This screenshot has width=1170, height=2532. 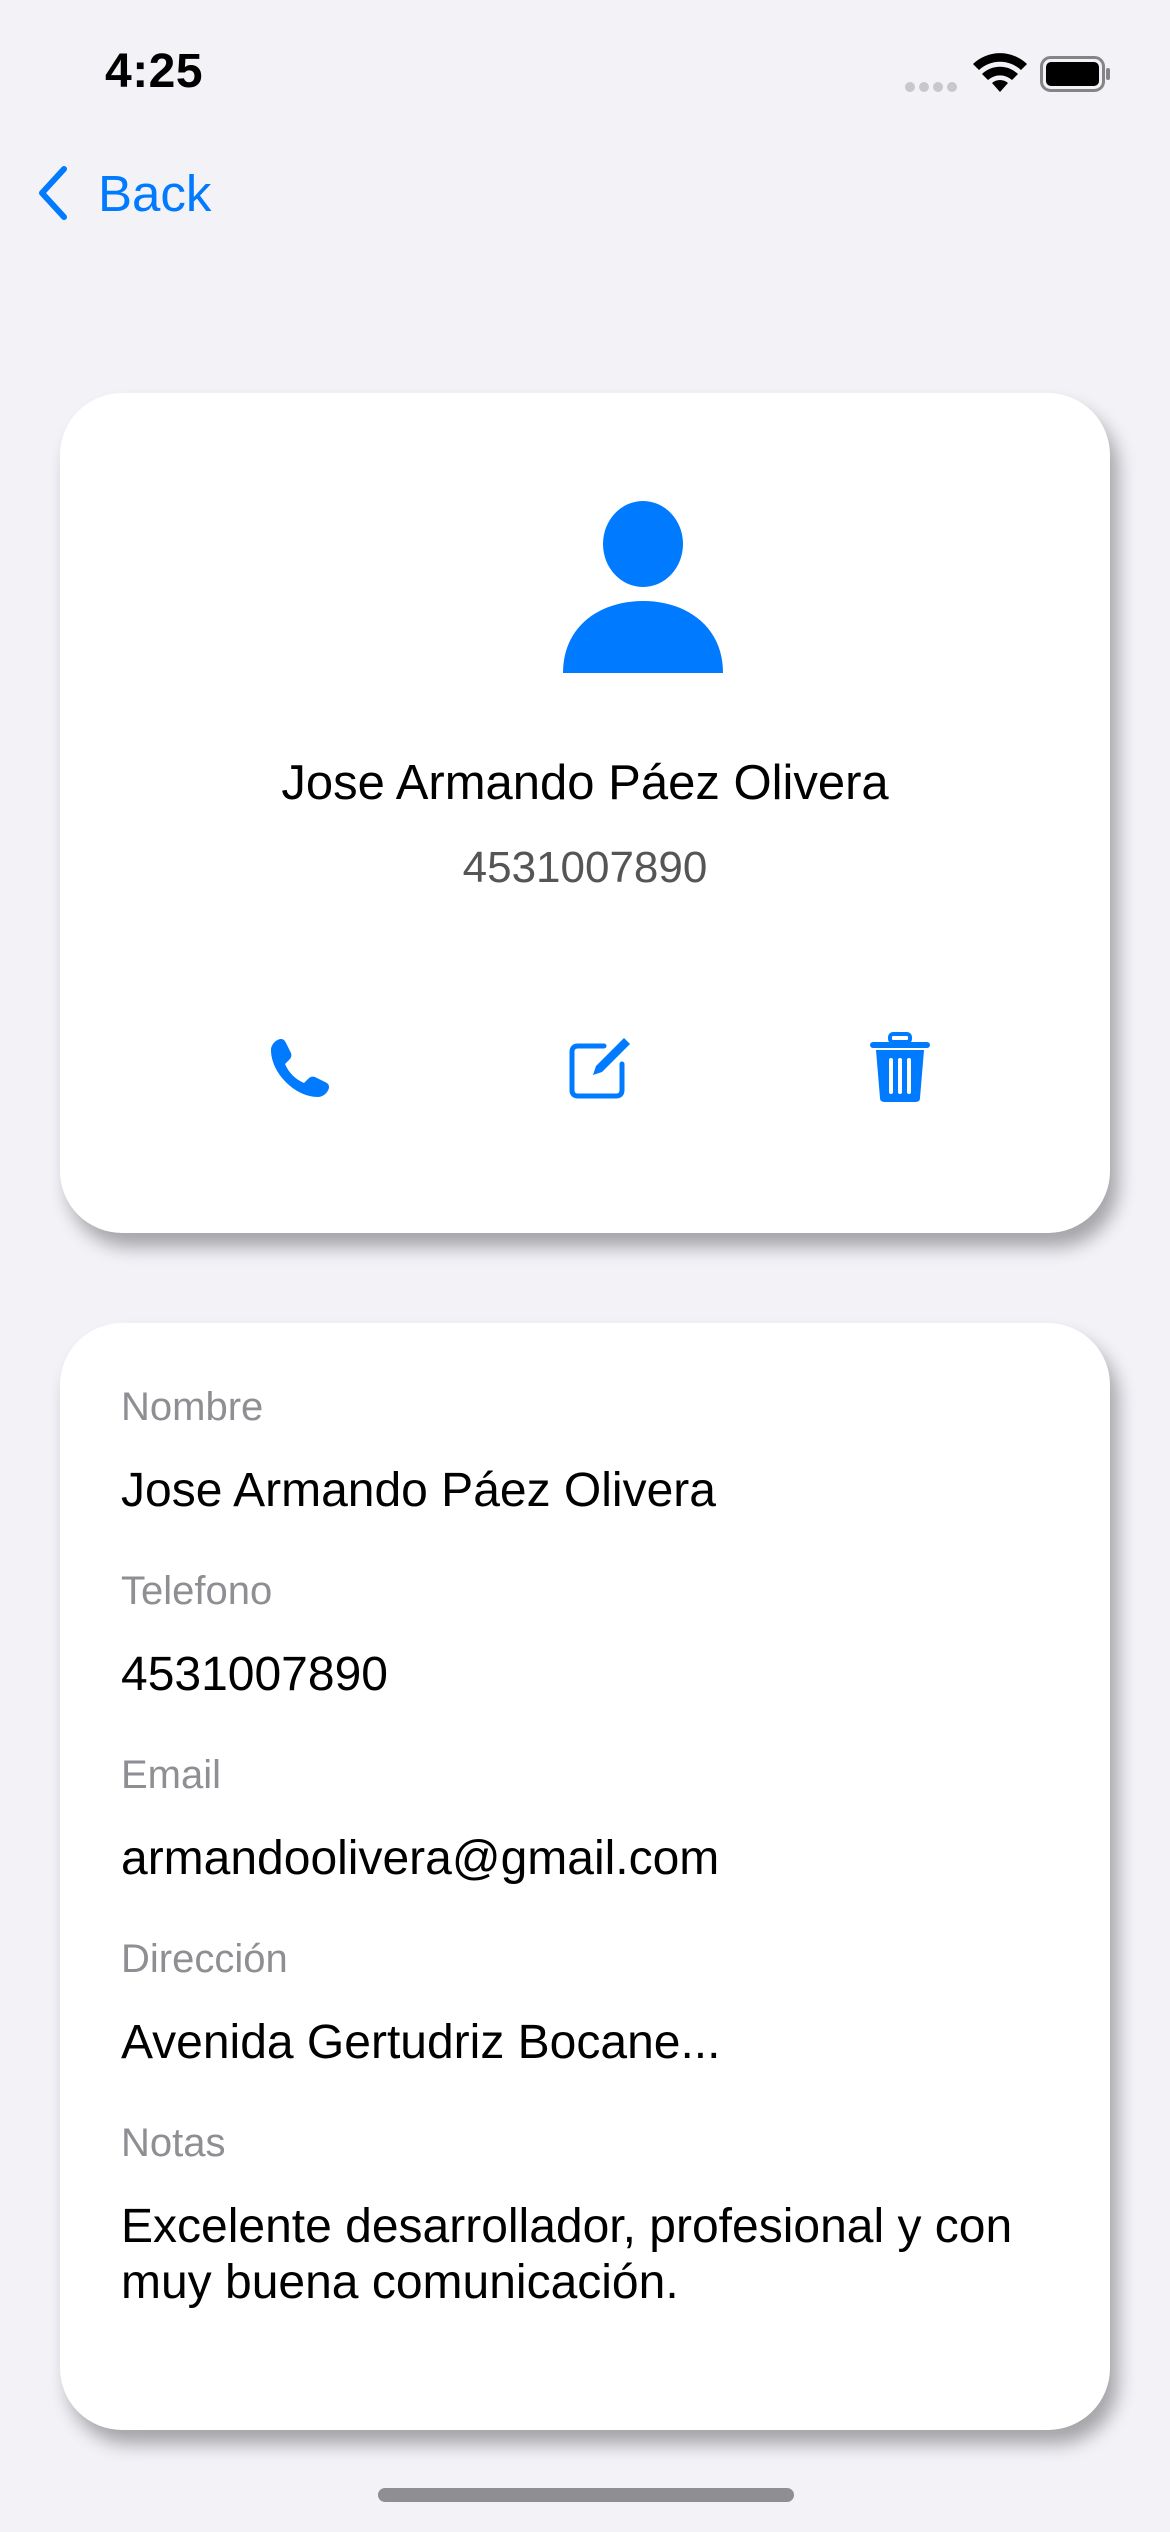 I want to click on delete-button, so click(x=900, y=1068).